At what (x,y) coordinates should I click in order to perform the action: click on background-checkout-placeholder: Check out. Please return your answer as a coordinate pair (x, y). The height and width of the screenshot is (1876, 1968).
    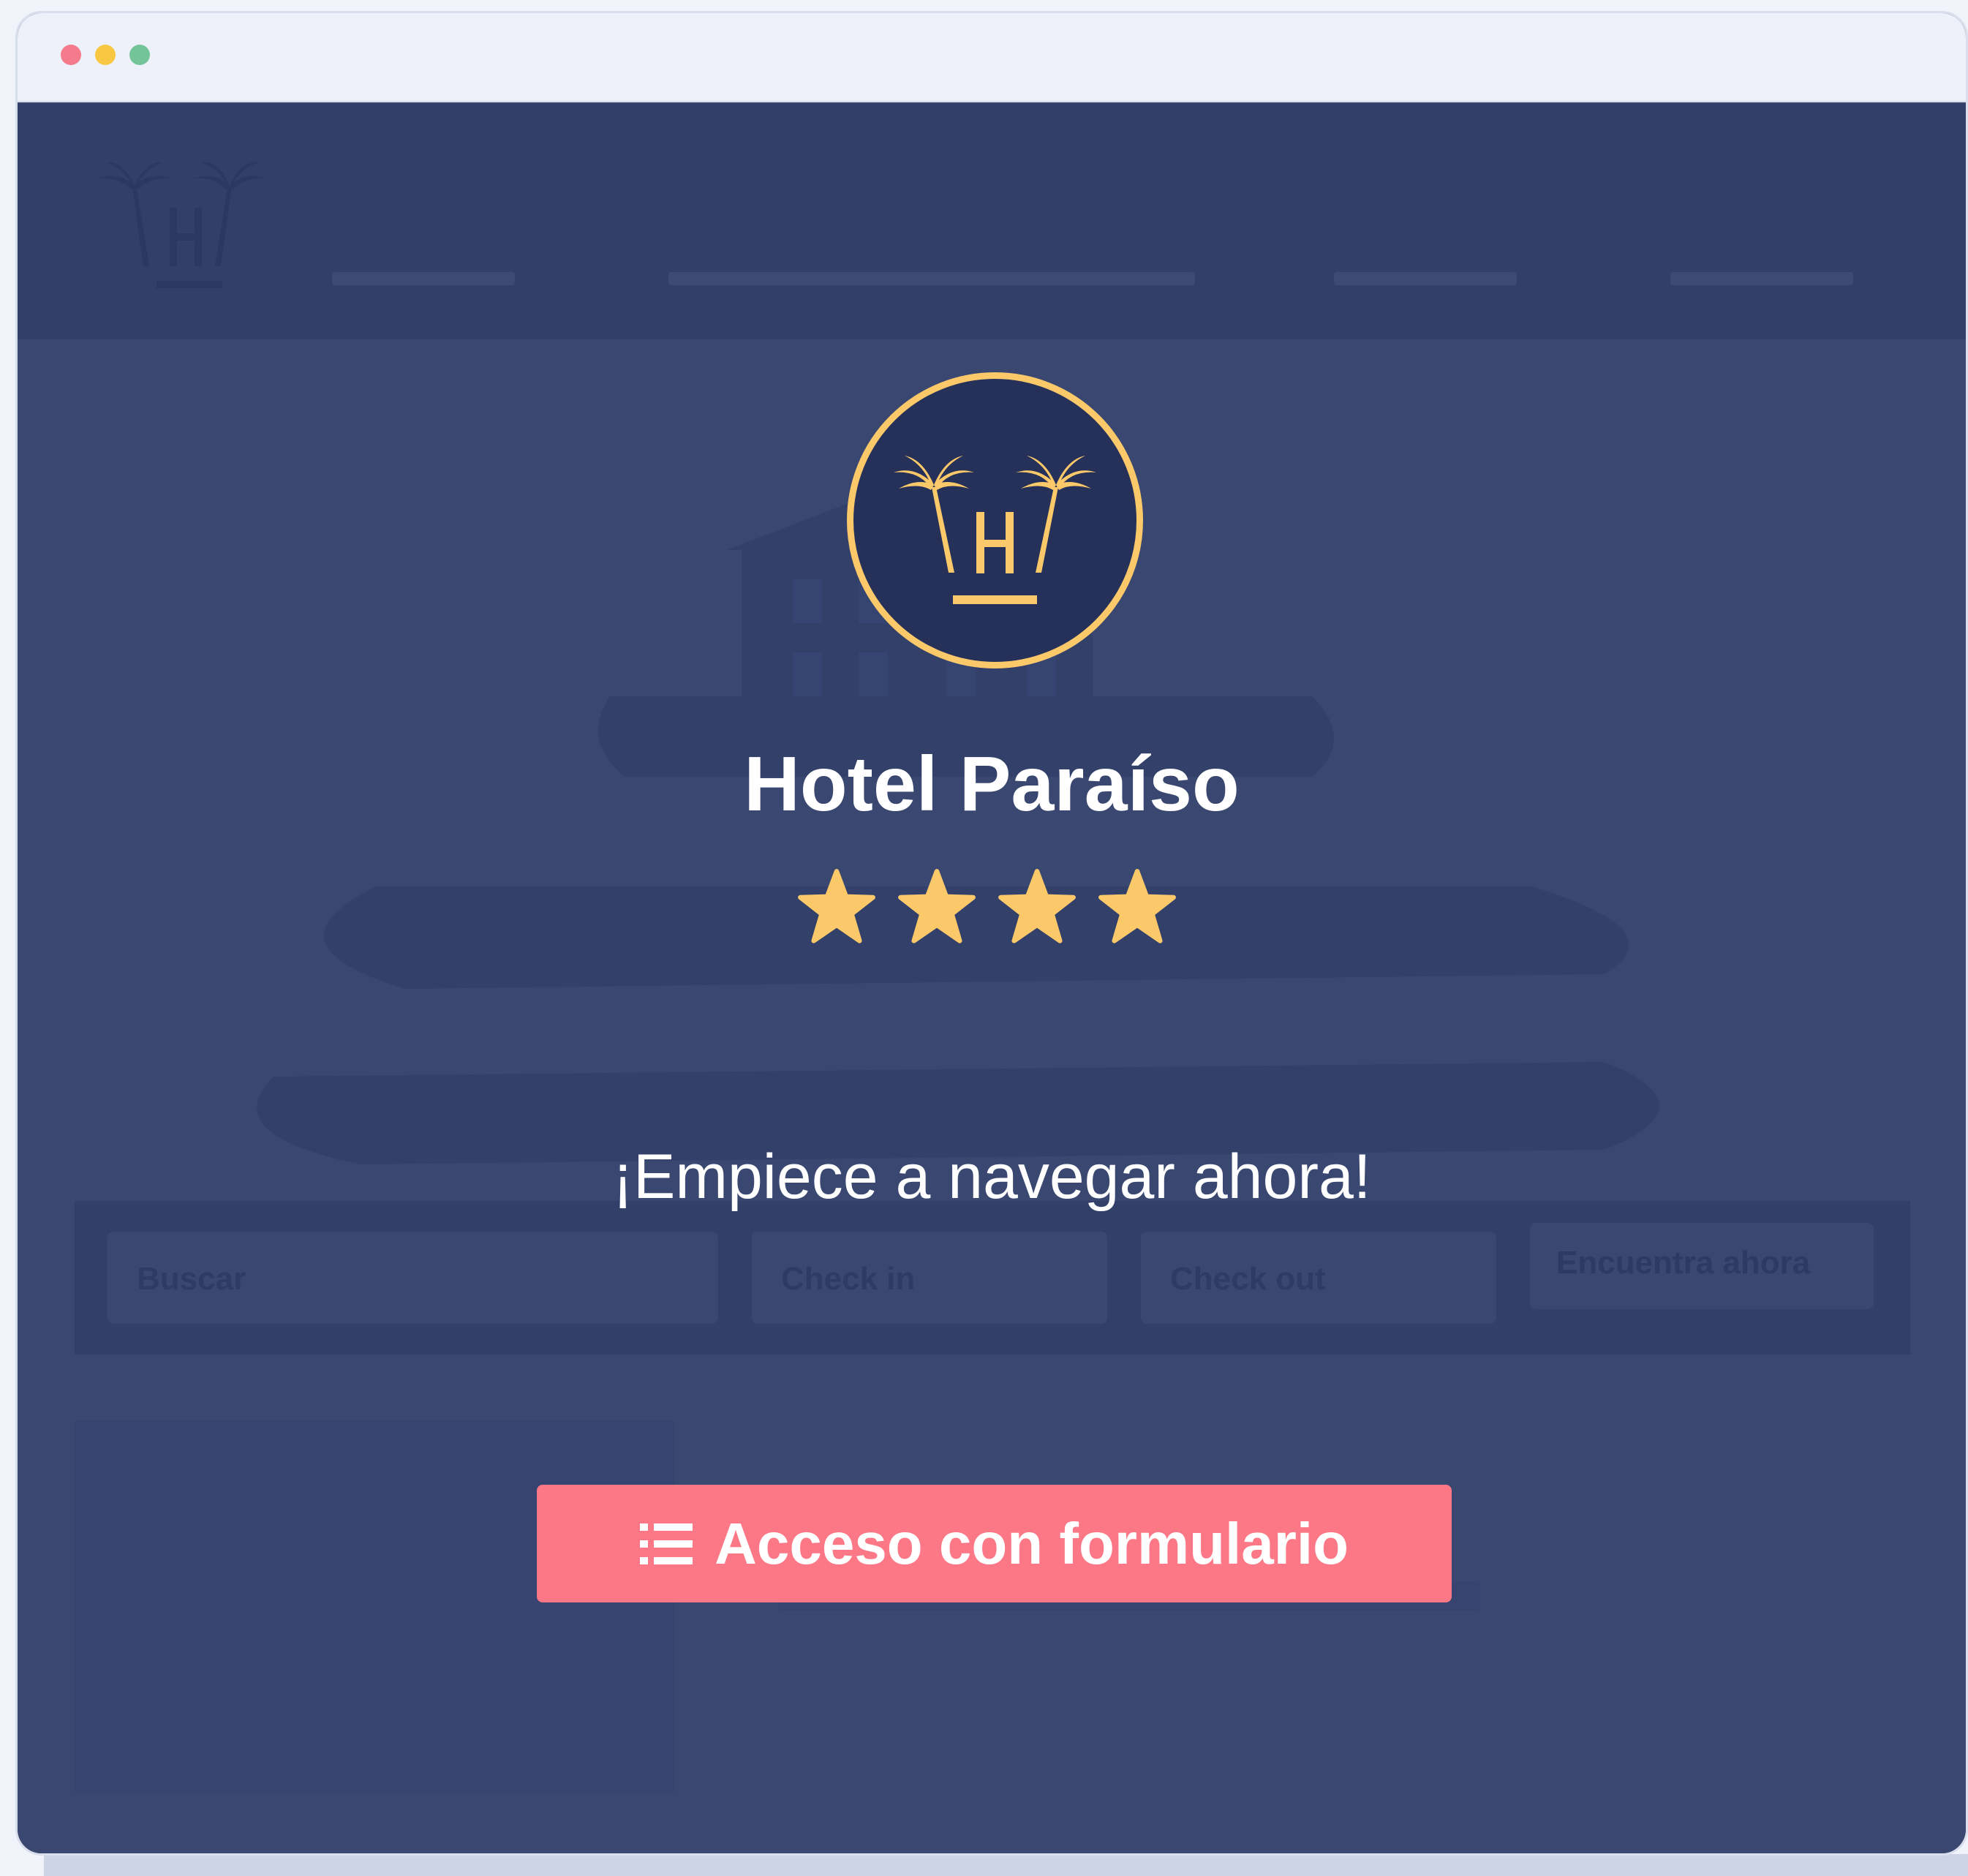
    Looking at the image, I should click on (1248, 1279).